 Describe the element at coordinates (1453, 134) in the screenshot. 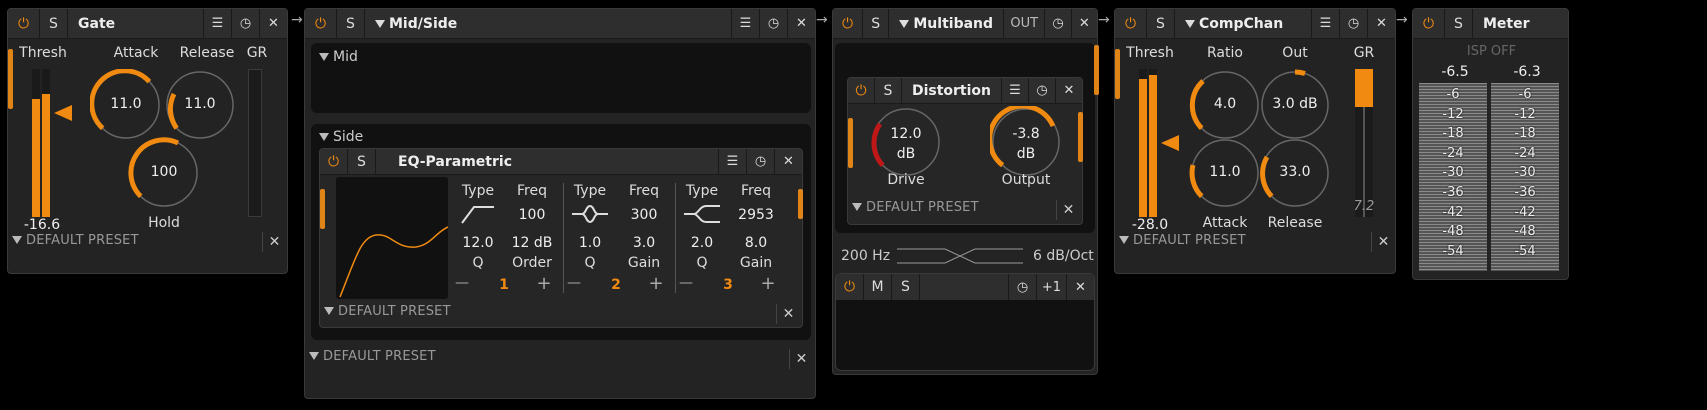

I see `meter-scale-label: -18` at that location.